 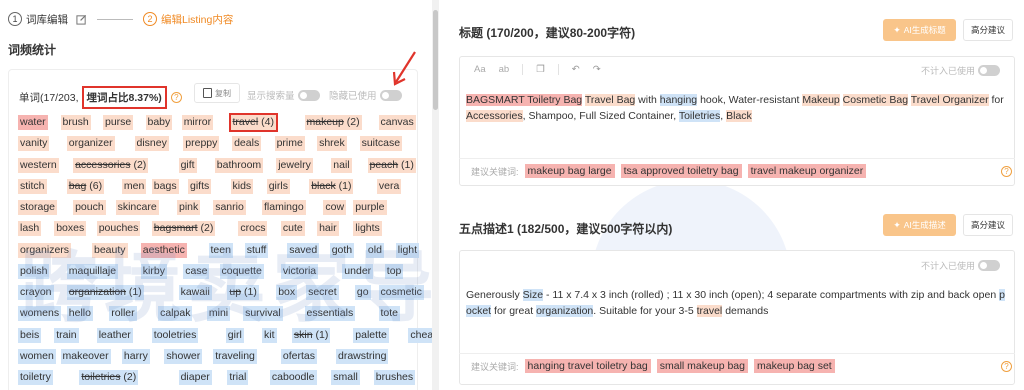 What do you see at coordinates (794, 366) in the screenshot?
I see `suggested-keyword-chip: makeup bag set` at bounding box center [794, 366].